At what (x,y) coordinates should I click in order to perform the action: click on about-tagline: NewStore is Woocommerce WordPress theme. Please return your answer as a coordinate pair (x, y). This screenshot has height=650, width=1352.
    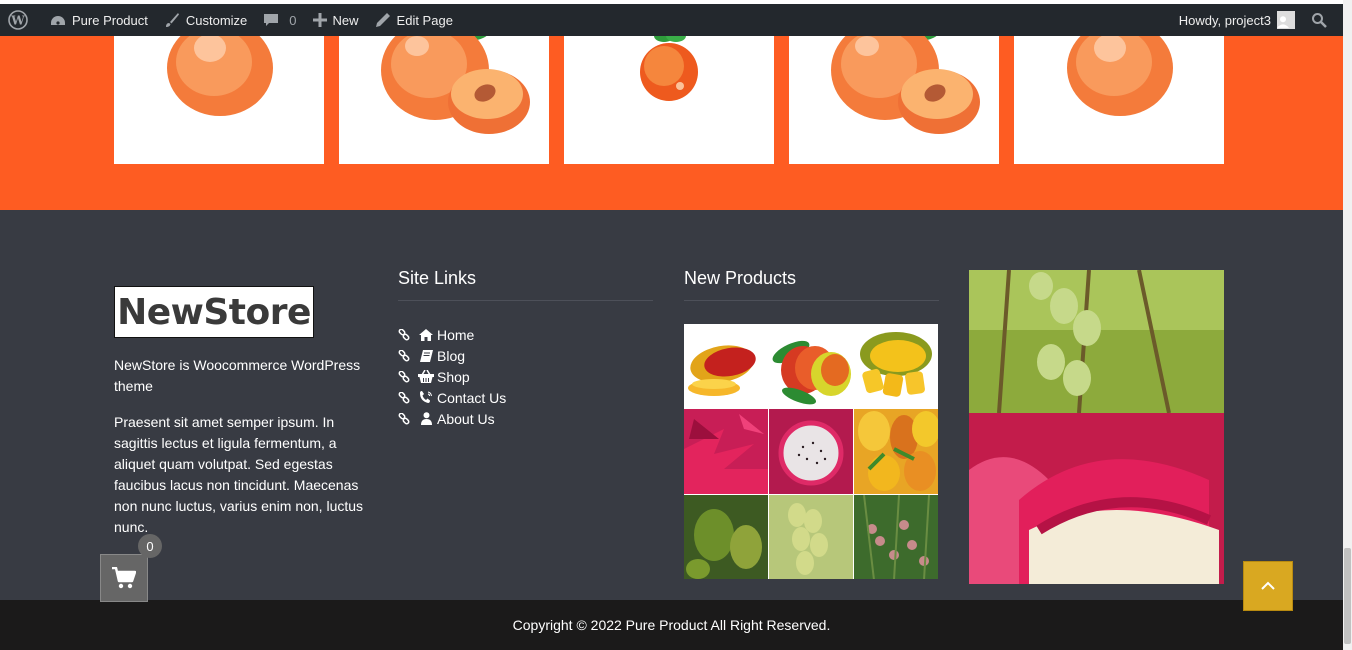
    Looking at the image, I should click on (237, 375).